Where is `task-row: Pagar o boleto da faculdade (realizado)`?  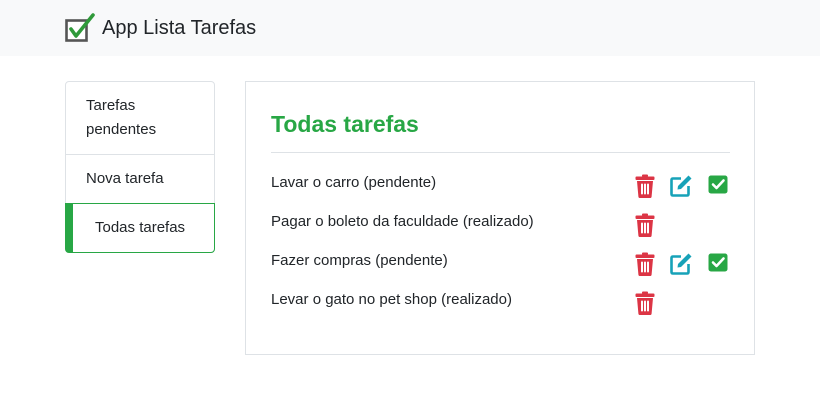 task-row: Pagar o boleto da faculdade (realizado) is located at coordinates (501, 224).